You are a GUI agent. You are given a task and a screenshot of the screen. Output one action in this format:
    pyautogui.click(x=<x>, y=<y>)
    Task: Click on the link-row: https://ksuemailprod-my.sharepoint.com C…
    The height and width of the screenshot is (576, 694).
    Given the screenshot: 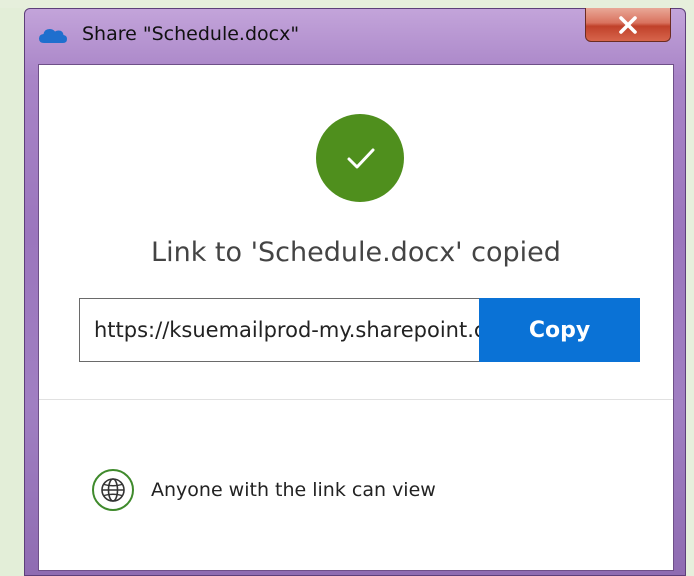 What is the action you would take?
    pyautogui.click(x=359, y=330)
    